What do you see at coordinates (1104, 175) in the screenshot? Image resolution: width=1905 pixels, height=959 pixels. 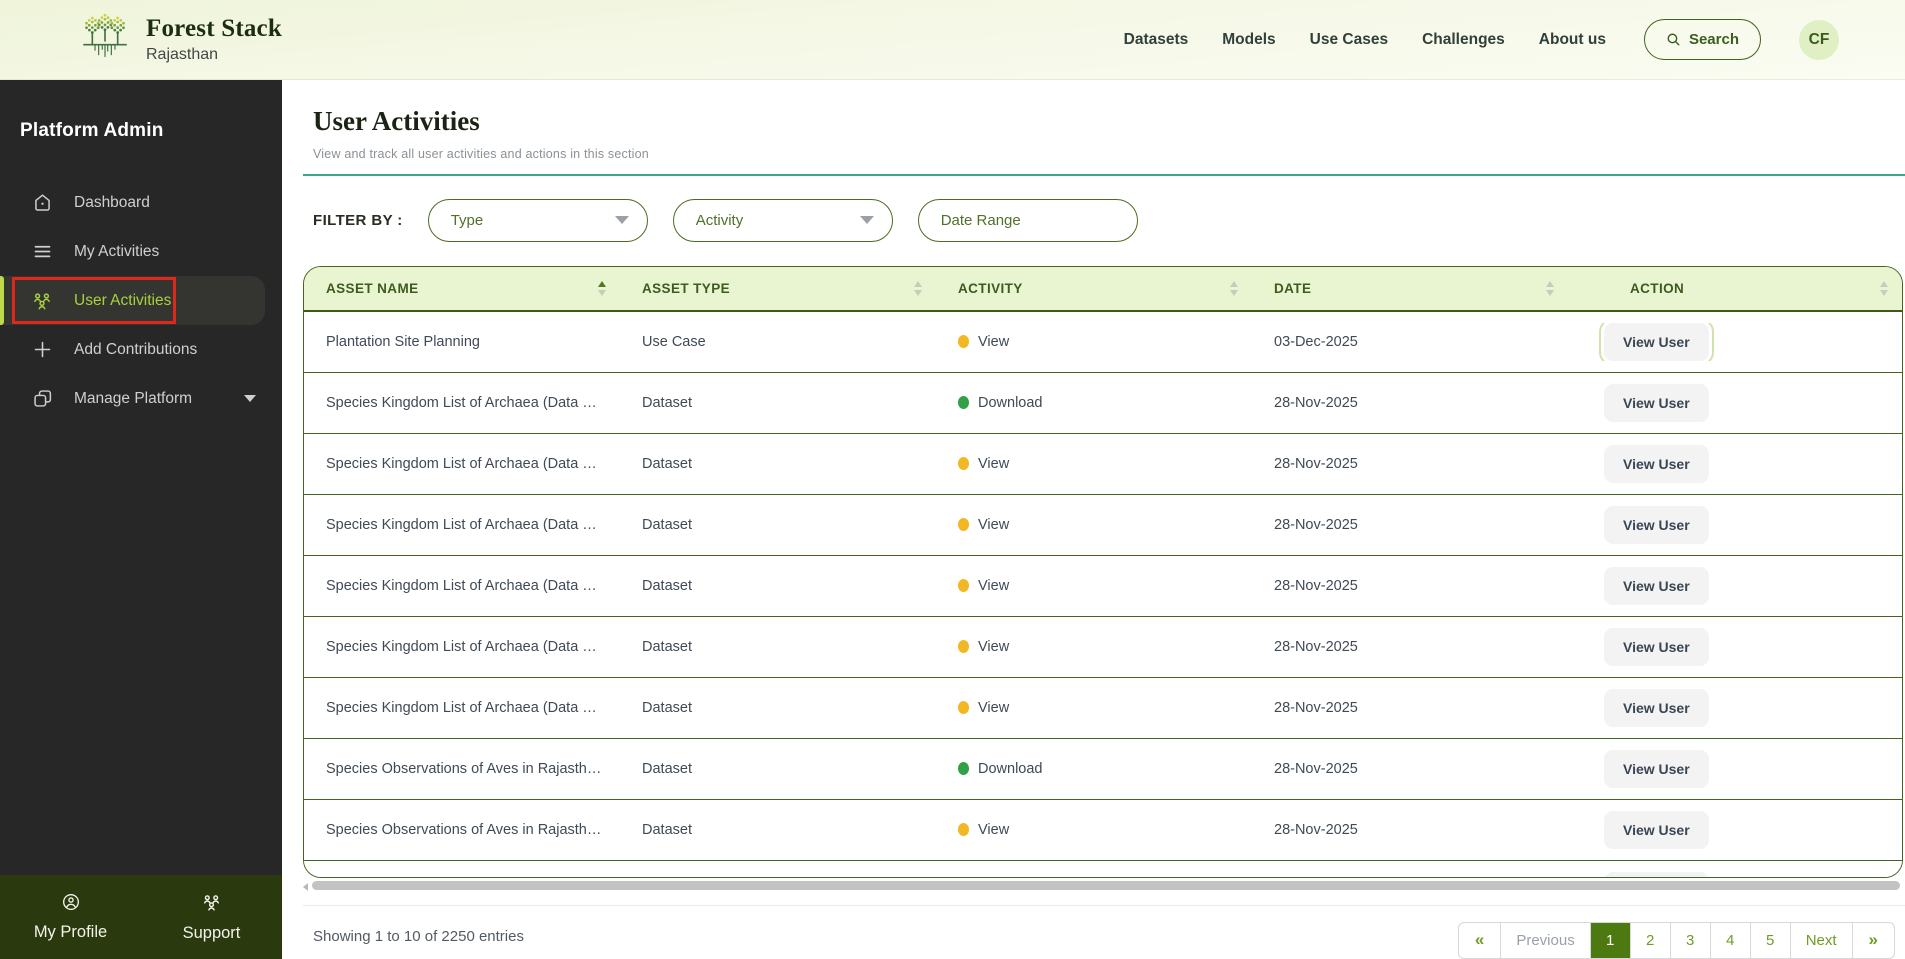 I see `teal-divider` at bounding box center [1104, 175].